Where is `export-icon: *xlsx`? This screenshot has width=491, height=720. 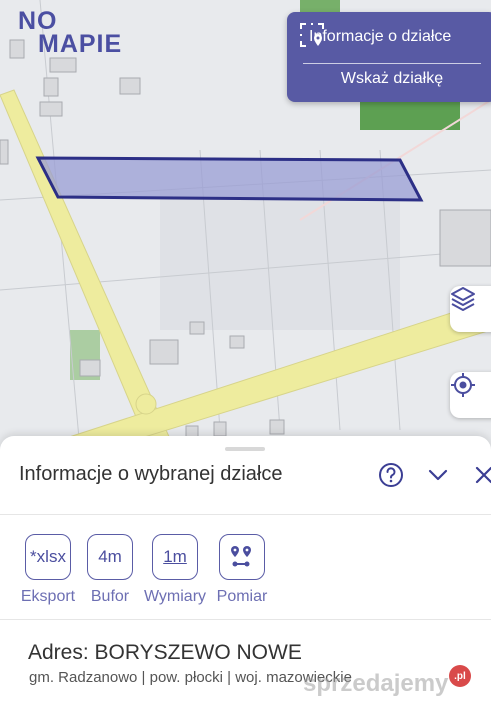
export-icon: *xlsx is located at coordinates (48, 557).